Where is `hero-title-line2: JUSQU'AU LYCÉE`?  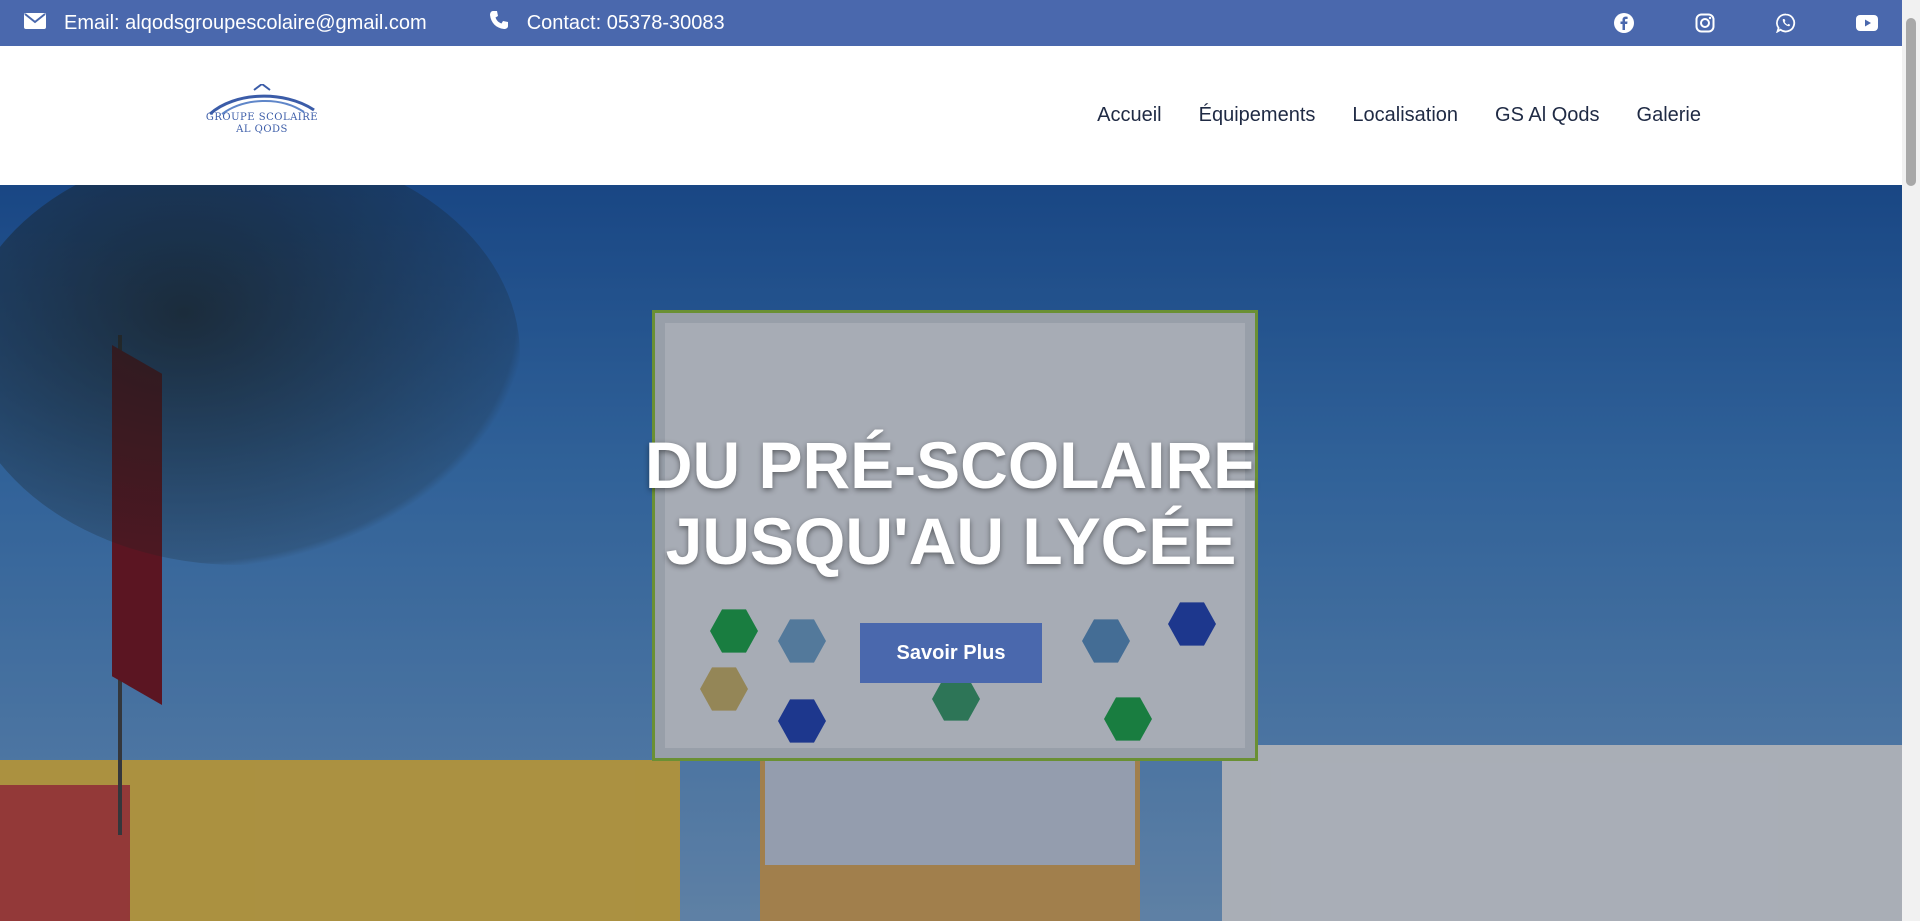
hero-title-line2: JUSQU'AU LYCÉE is located at coordinates (951, 541).